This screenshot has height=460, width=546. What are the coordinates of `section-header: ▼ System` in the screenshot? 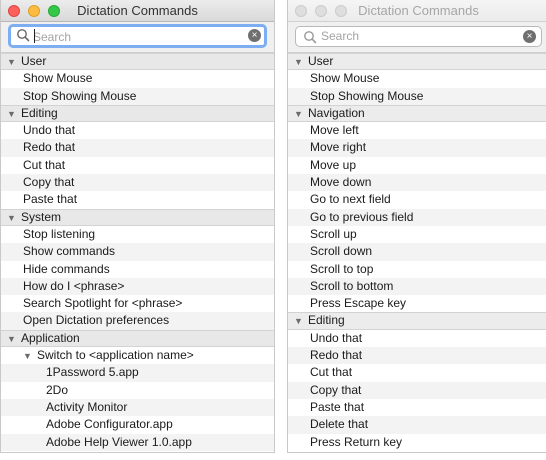 It's located at (137, 217).